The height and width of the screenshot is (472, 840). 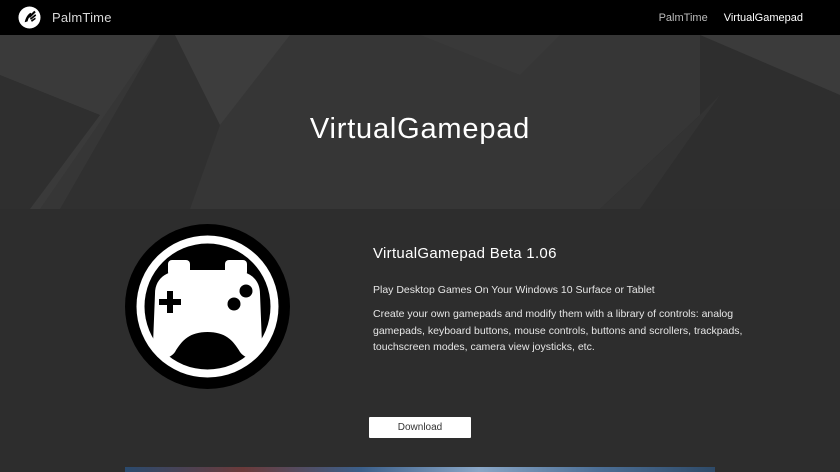 What do you see at coordinates (82, 17) in the screenshot?
I see `brand-name: PalmTime` at bounding box center [82, 17].